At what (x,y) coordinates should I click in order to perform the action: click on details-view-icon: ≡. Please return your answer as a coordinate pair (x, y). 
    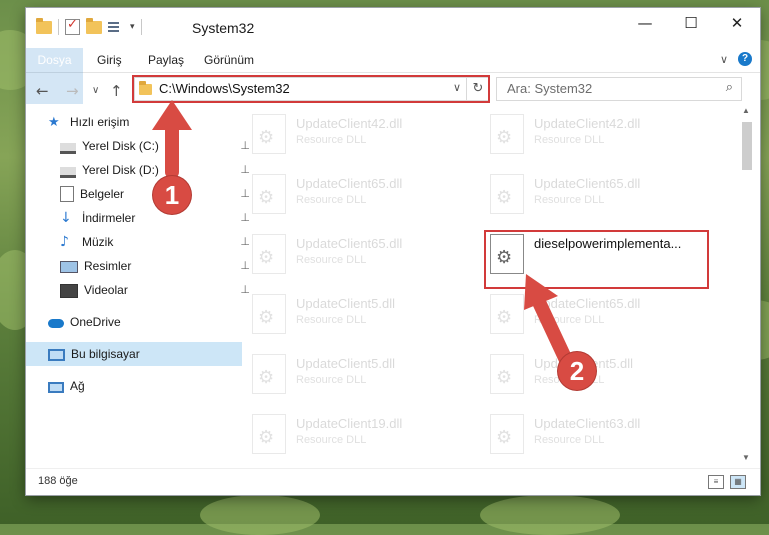
    Looking at the image, I should click on (716, 482).